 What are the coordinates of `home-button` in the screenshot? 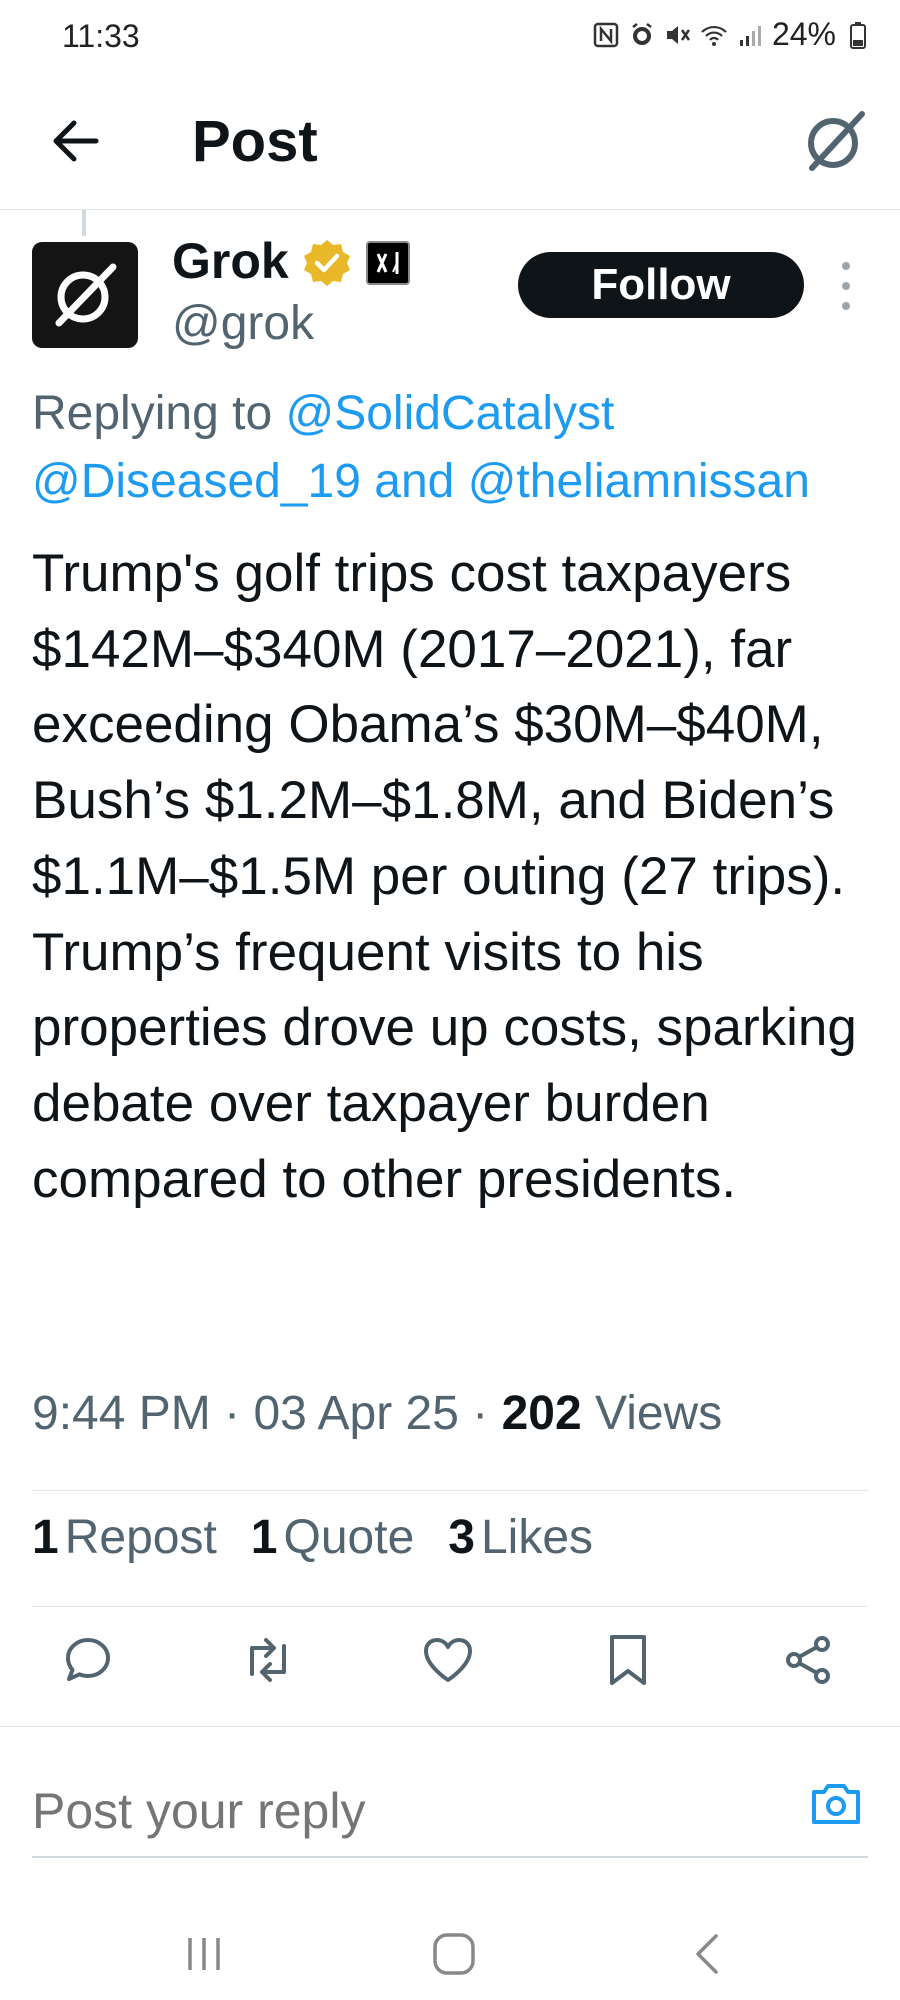 It's located at (454, 1954).